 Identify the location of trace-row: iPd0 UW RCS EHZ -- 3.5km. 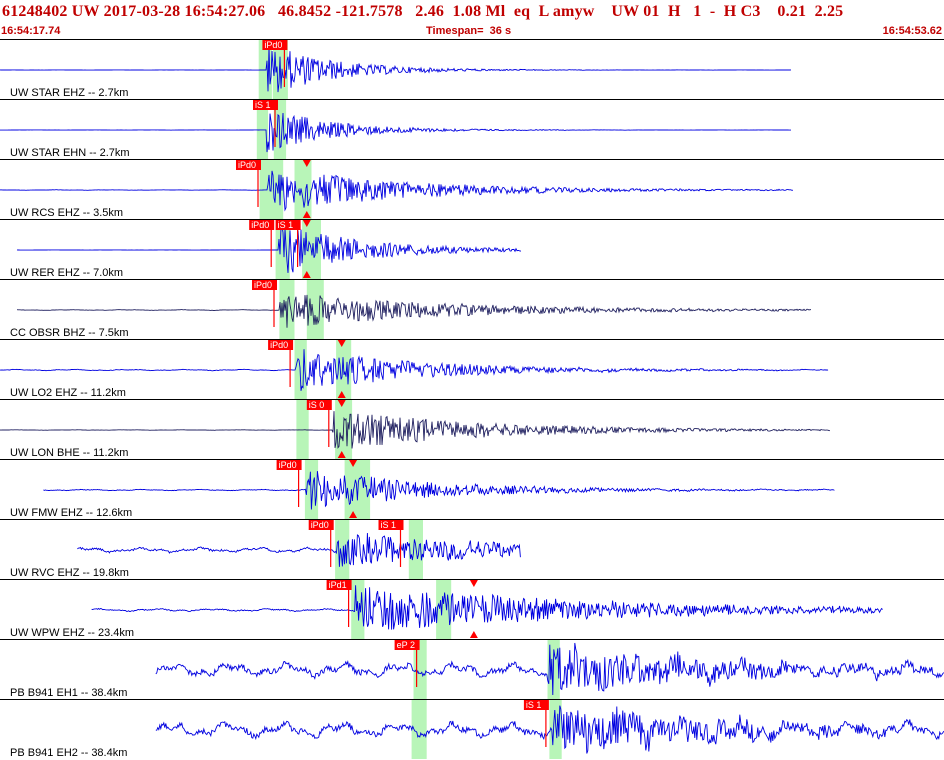
(472, 189).